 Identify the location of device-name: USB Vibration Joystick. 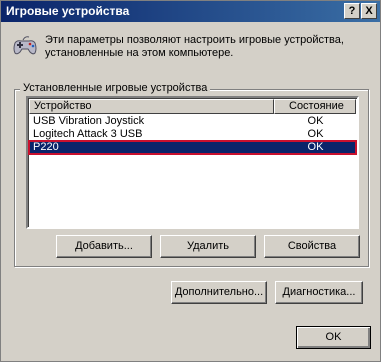
(89, 121).